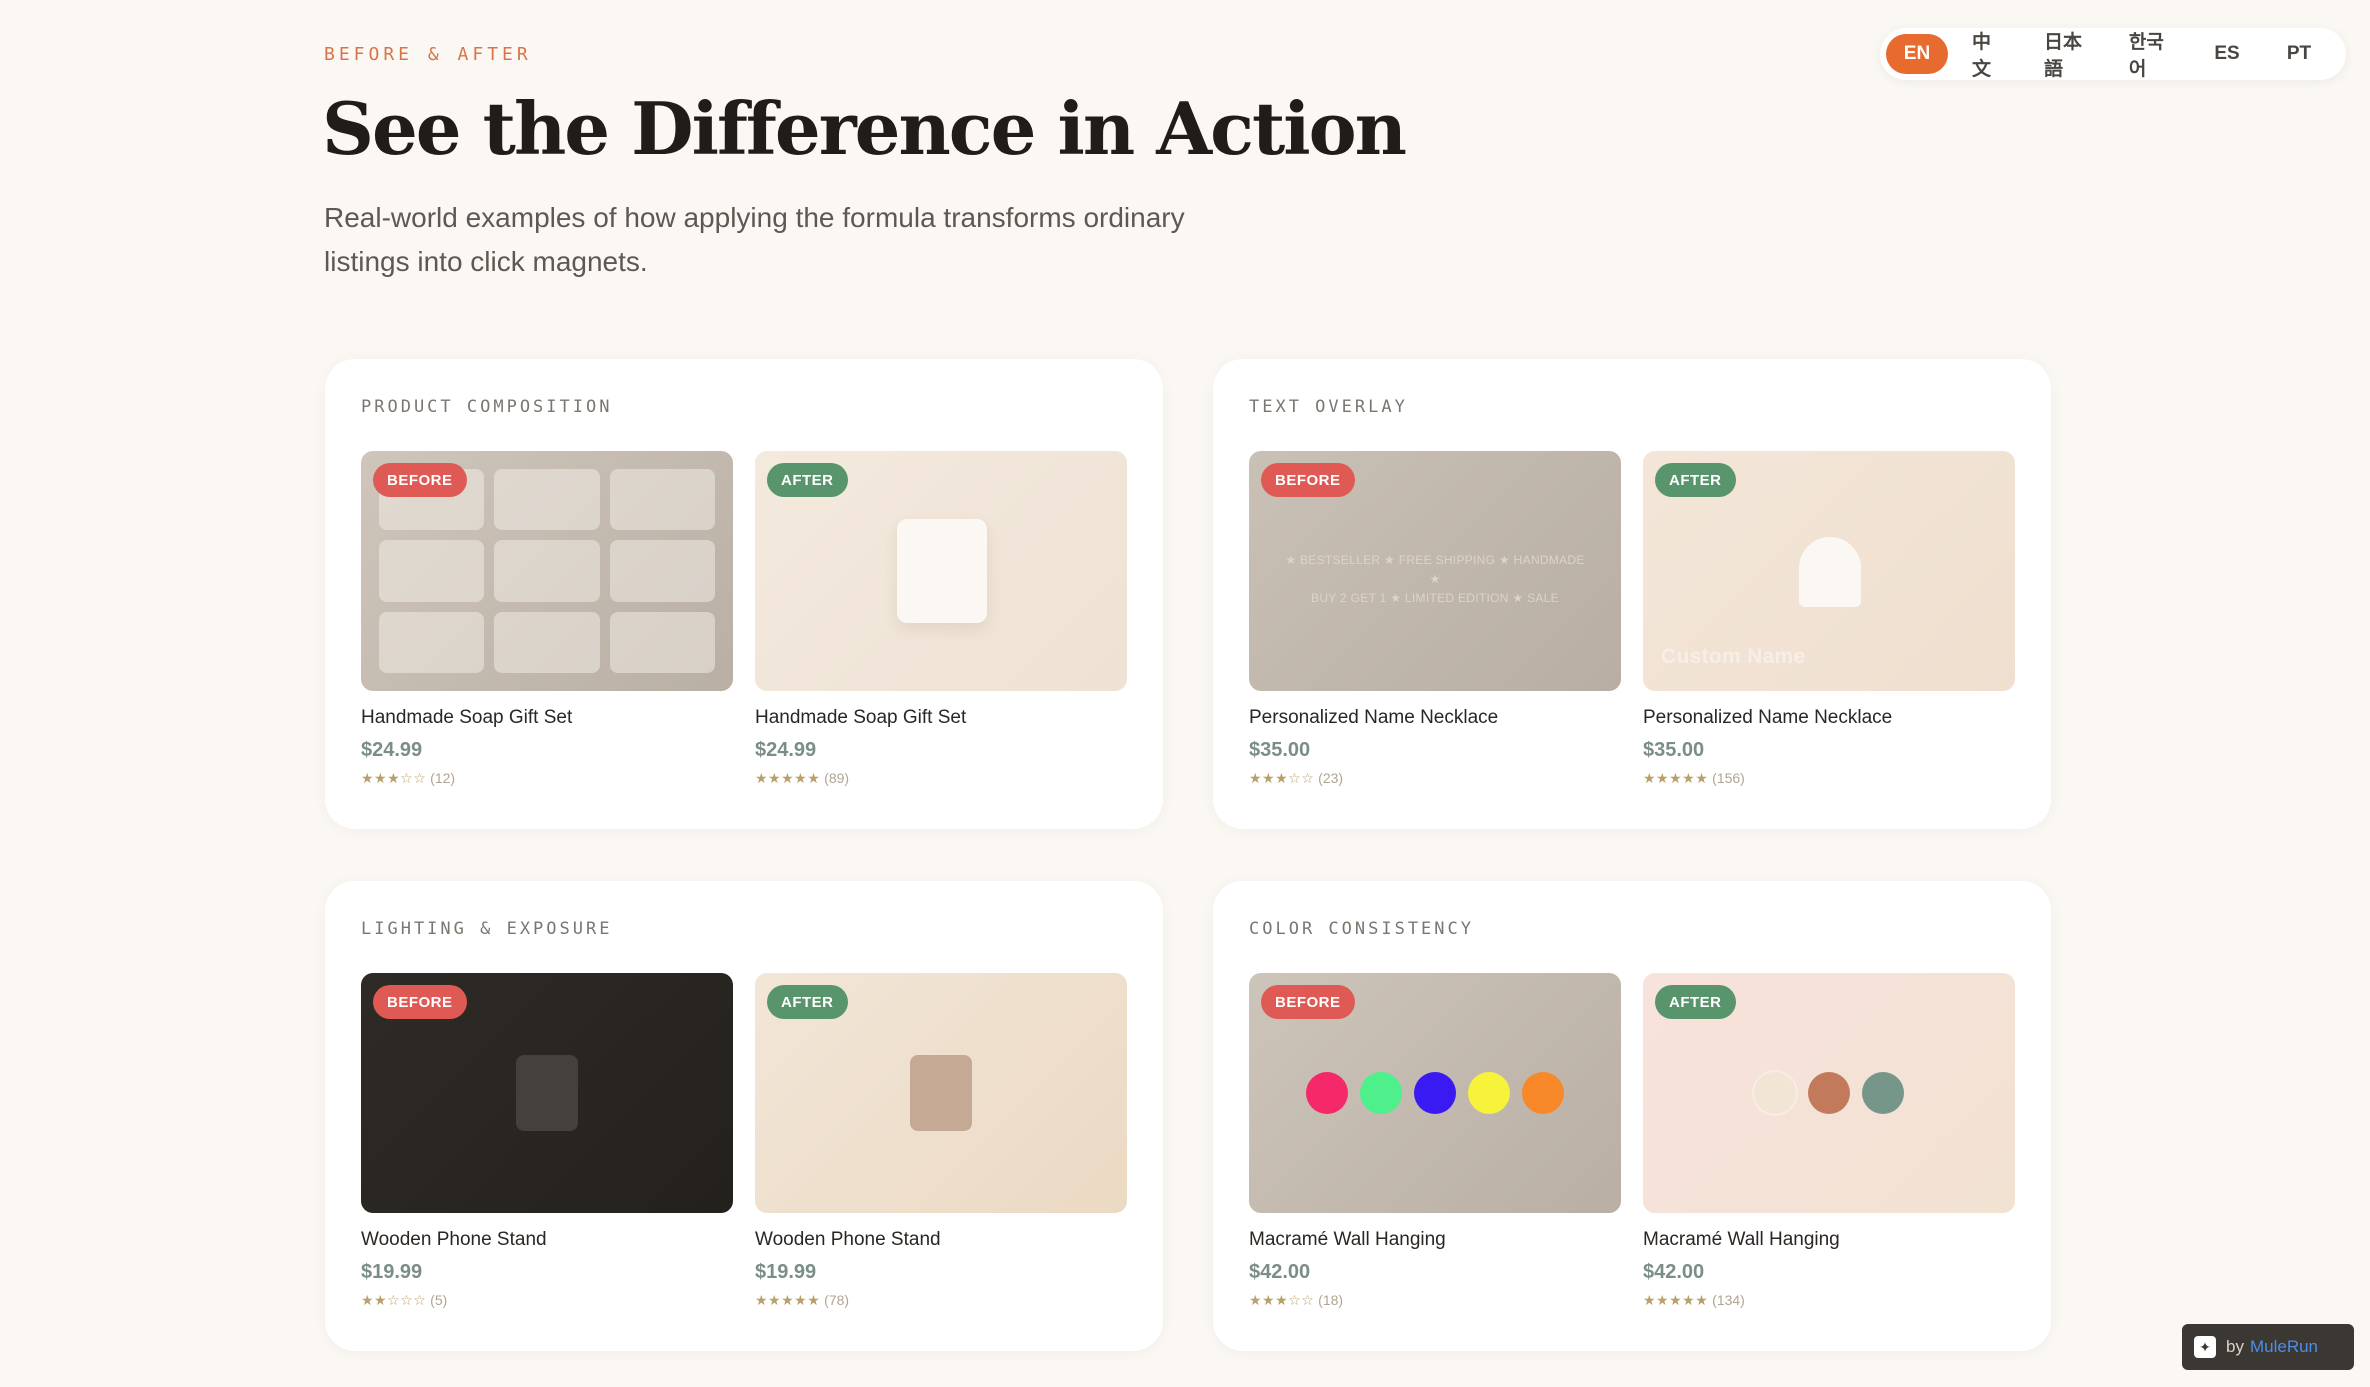 This screenshot has height=1387, width=2370. I want to click on product-rating: ★★★★★ (134), so click(1829, 1300).